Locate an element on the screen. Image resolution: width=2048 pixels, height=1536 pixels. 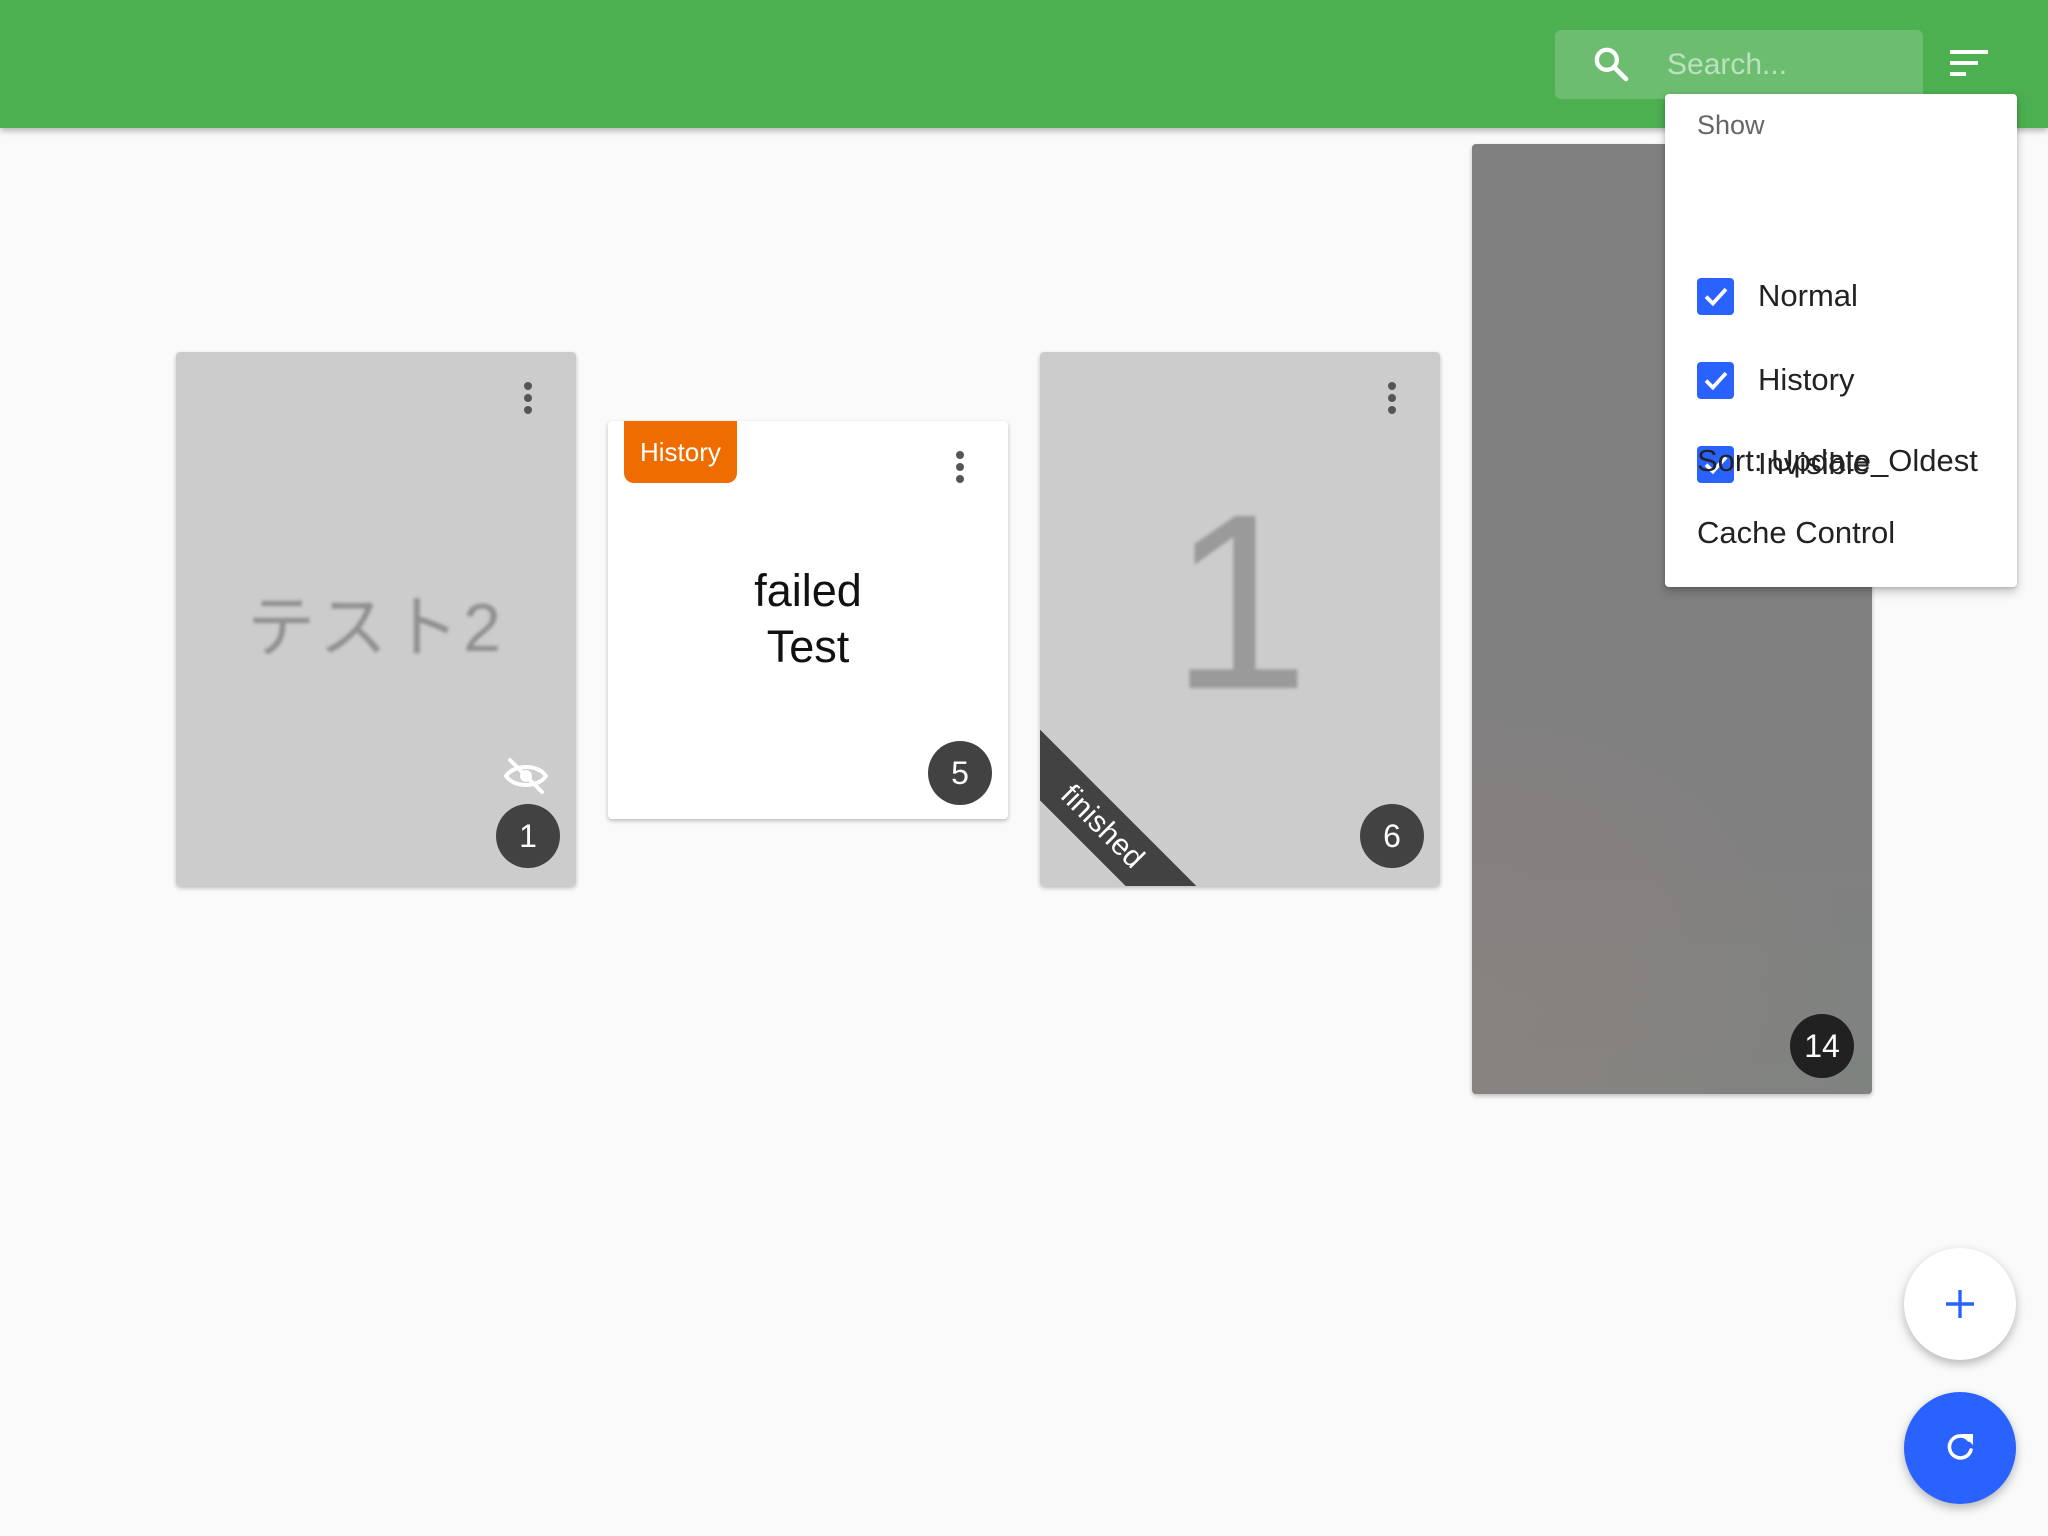
content-card: 1 finished 6 is located at coordinates (1240, 619).